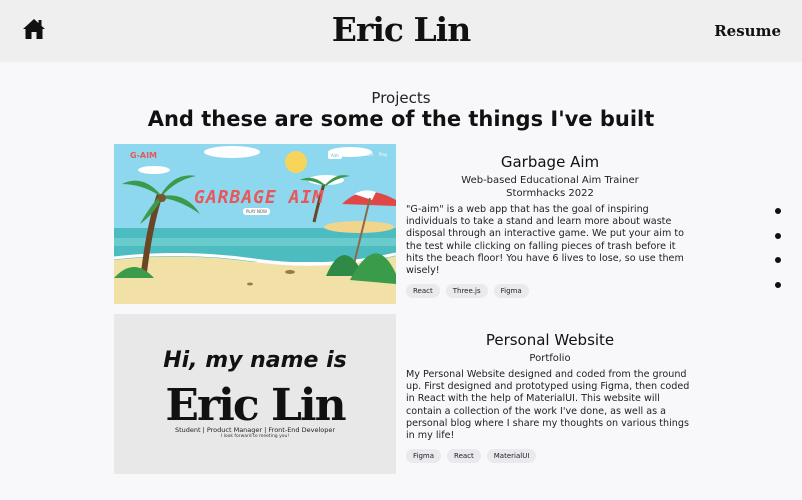  What do you see at coordinates (550, 358) in the screenshot?
I see `project-subtitle: Portfolio` at bounding box center [550, 358].